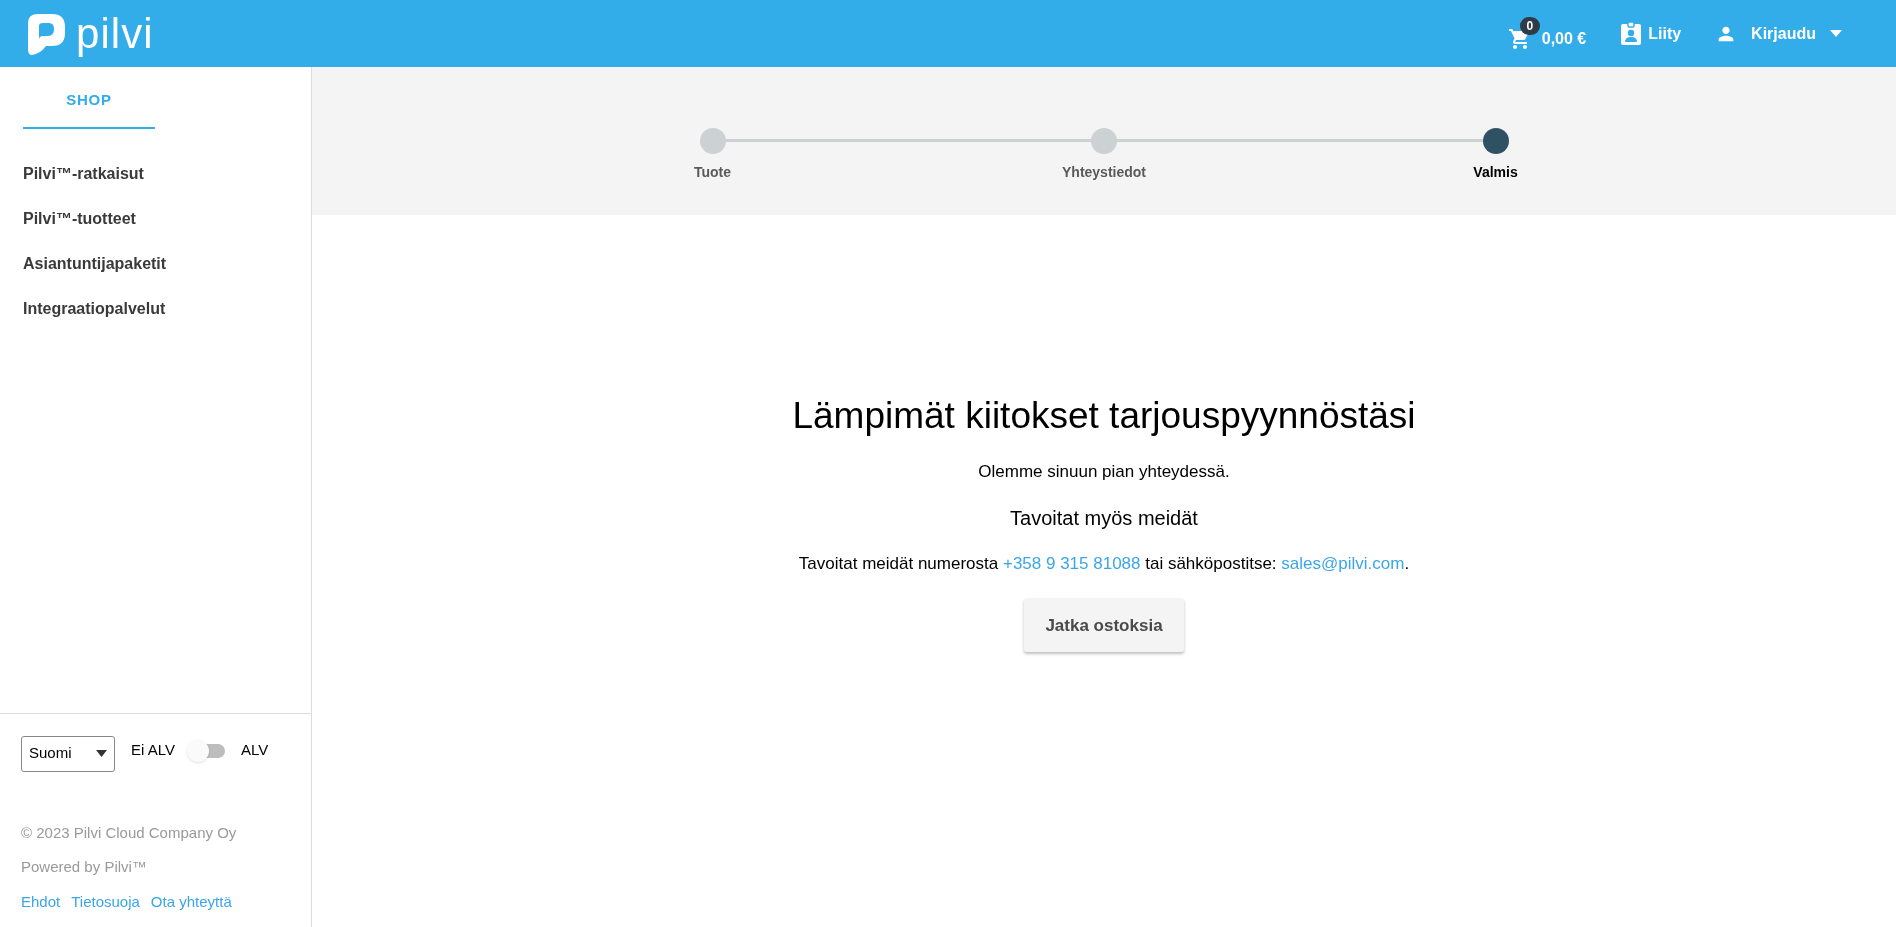  What do you see at coordinates (1343, 563) in the screenshot?
I see `contact-link: sales@pilvi.com` at bounding box center [1343, 563].